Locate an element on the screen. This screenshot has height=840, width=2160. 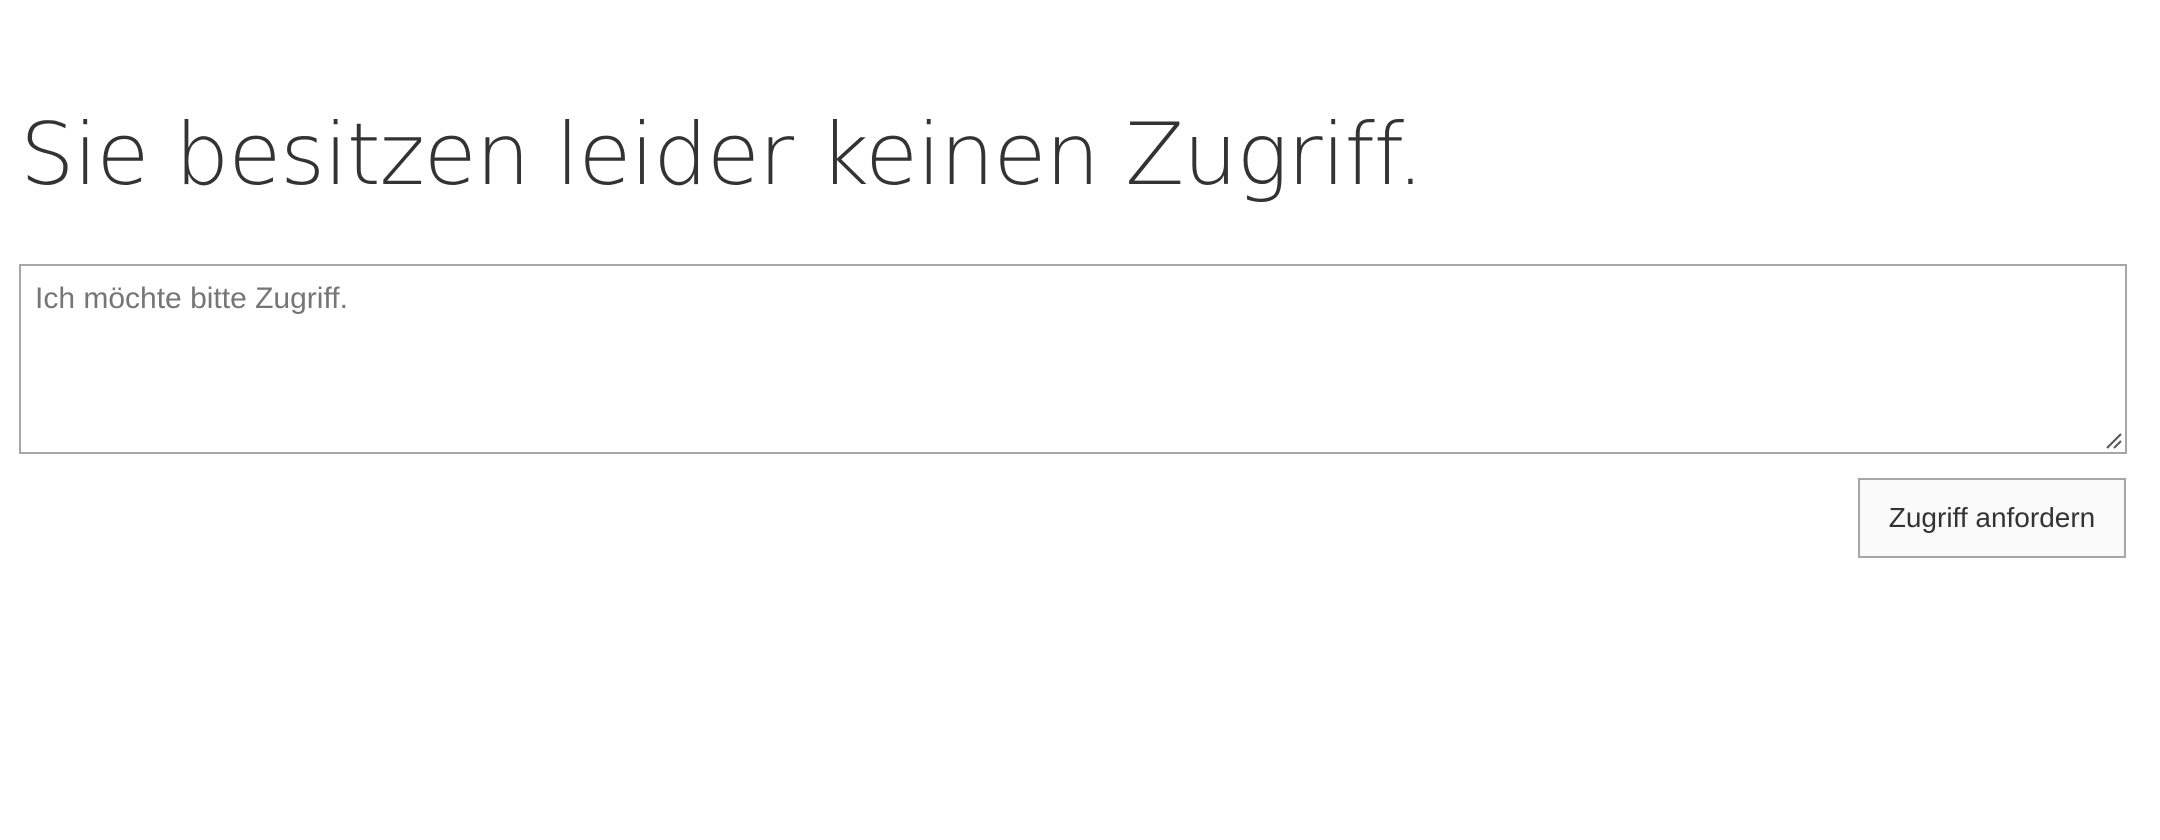
page-title: Sie besitzen leider keinen Zugriff. is located at coordinates (722, 155).